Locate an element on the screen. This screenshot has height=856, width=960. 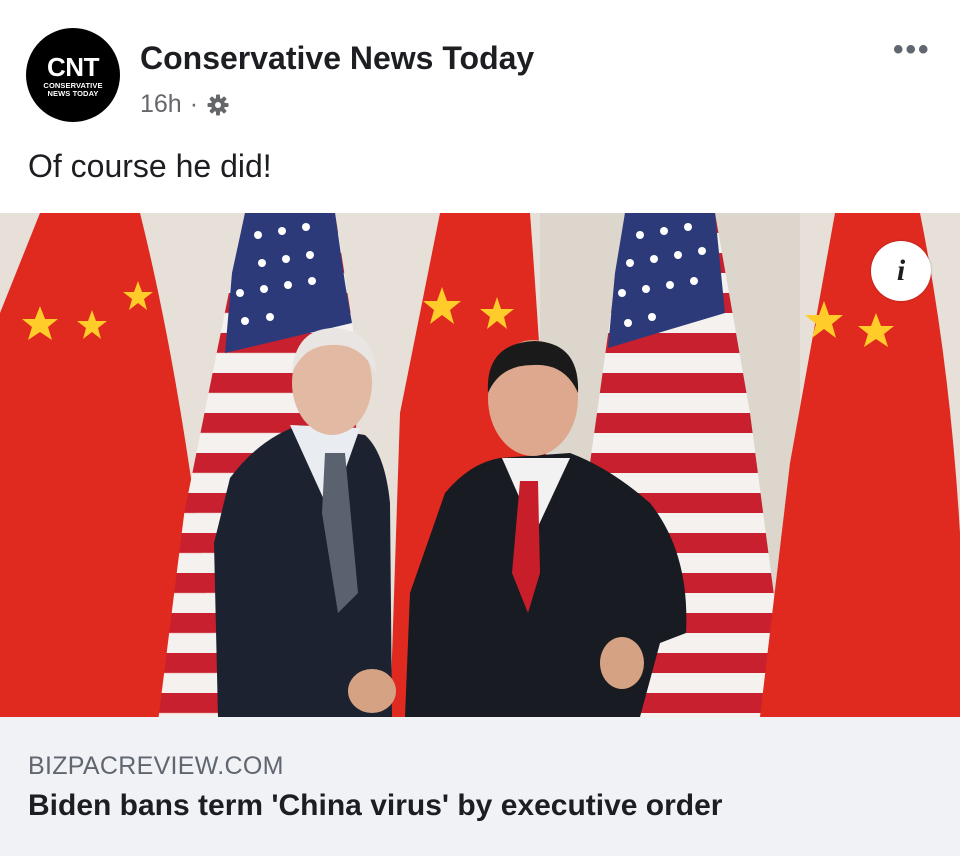
avatar-monogram: CNT is located at coordinates (73, 67).